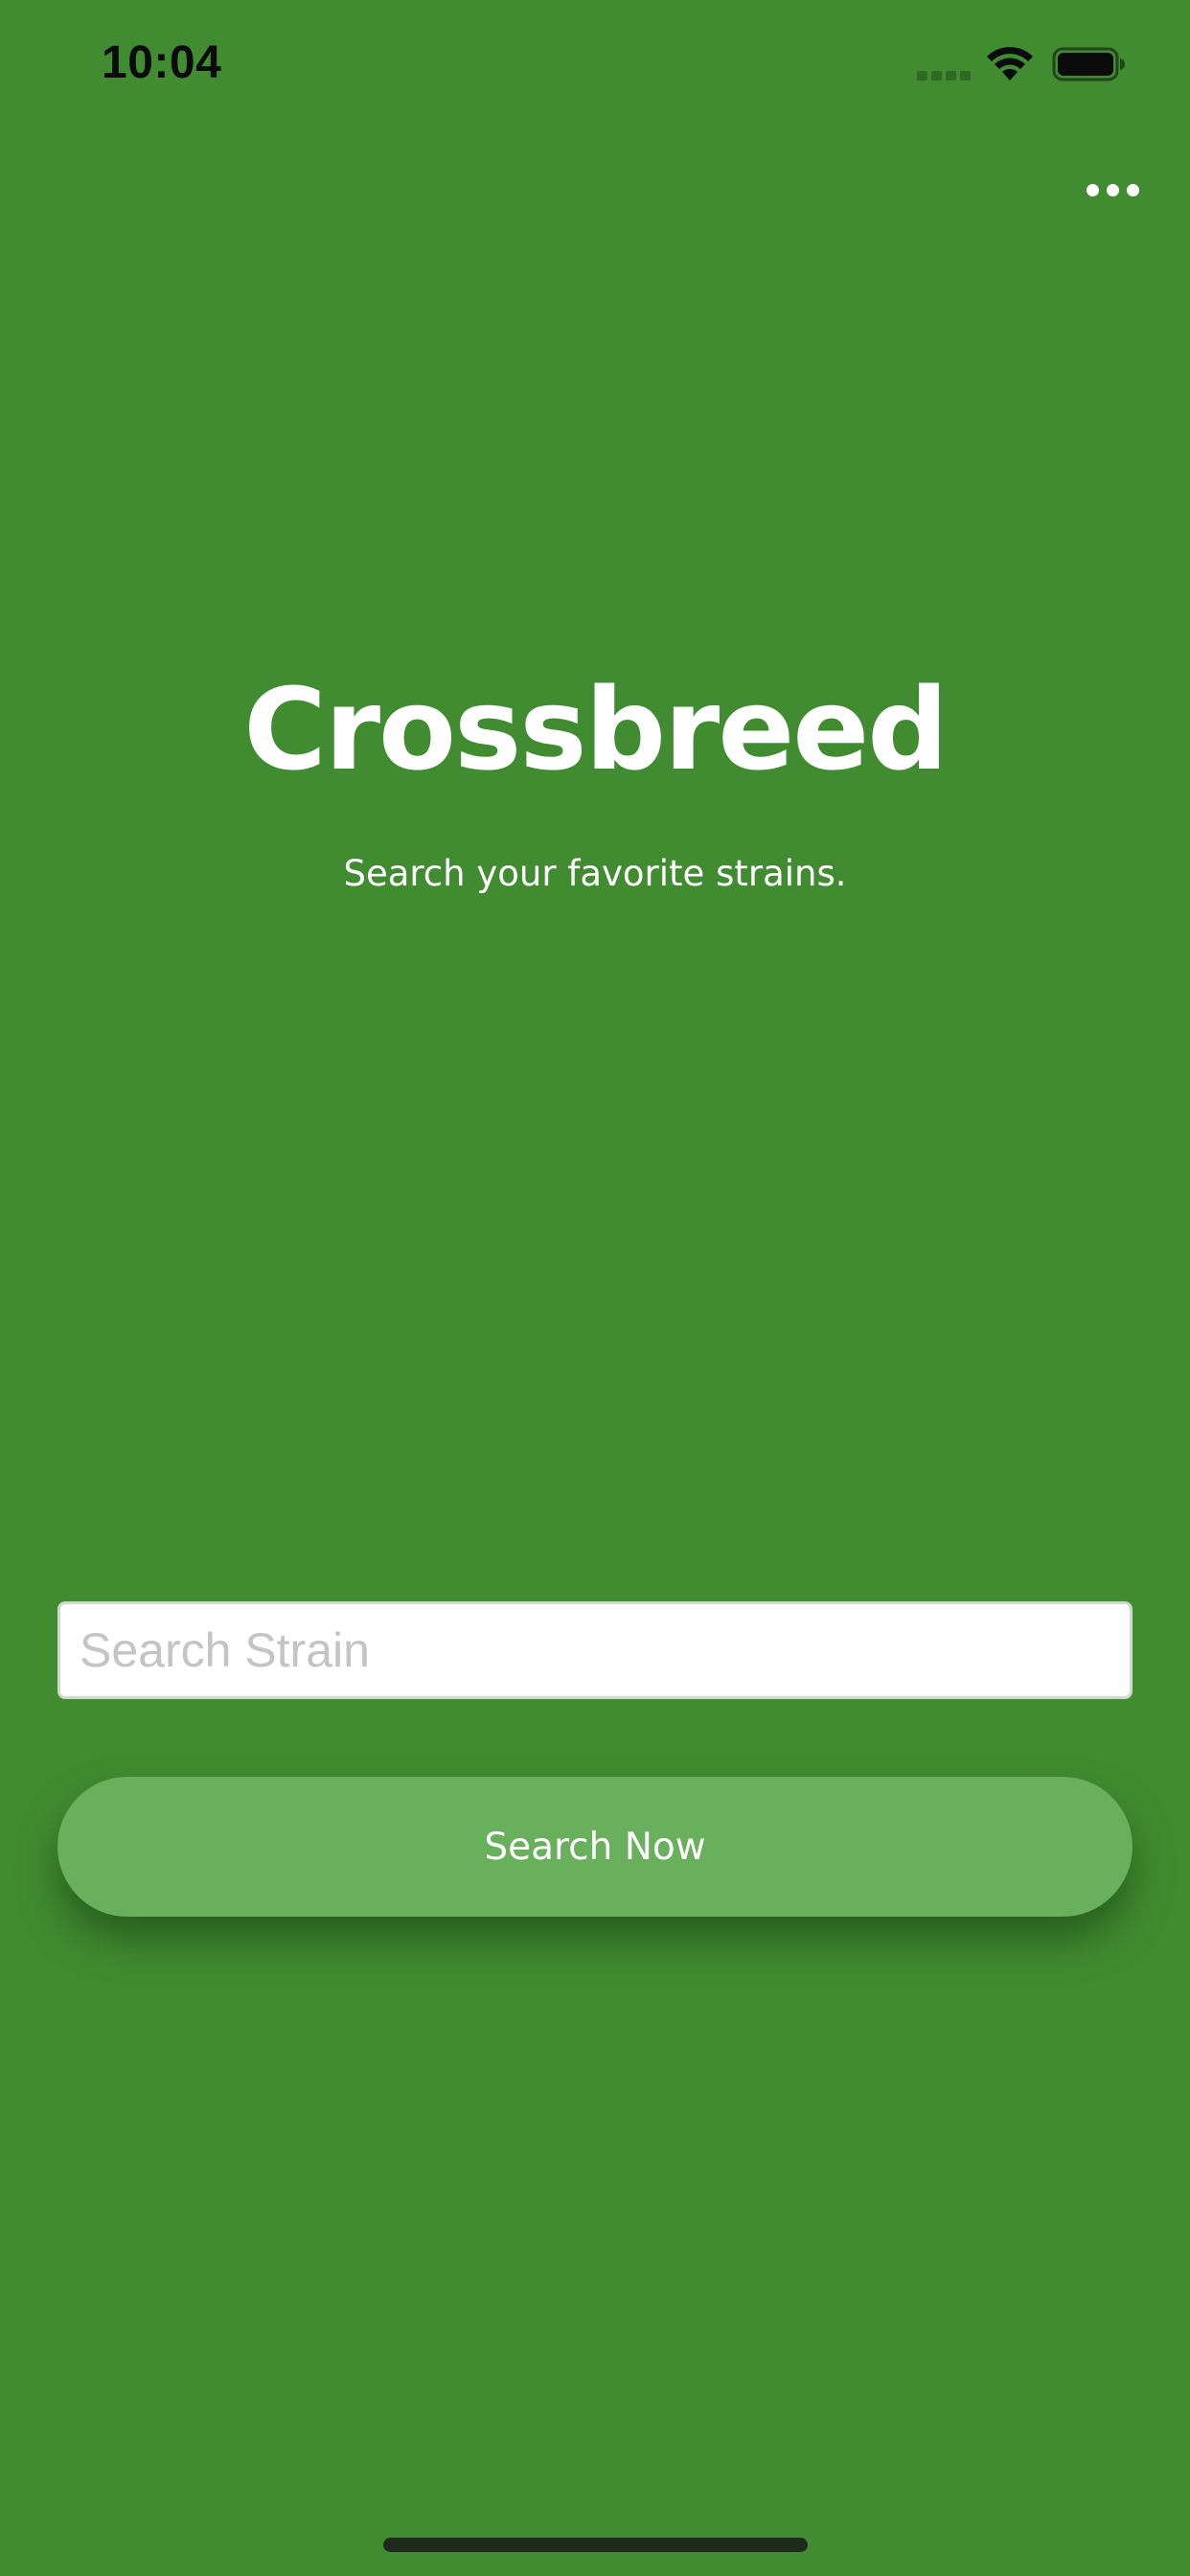 This screenshot has height=2576, width=1190. What do you see at coordinates (1010, 63) in the screenshot?
I see `wifi-icon` at bounding box center [1010, 63].